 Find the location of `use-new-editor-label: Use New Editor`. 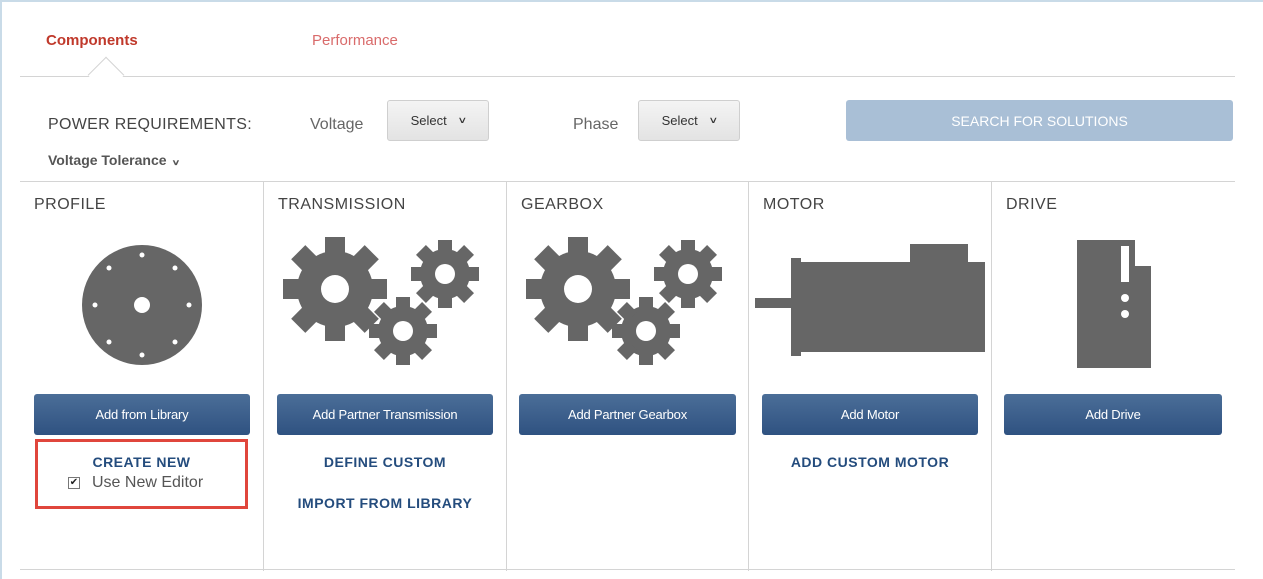

use-new-editor-label: Use New Editor is located at coordinates (148, 482).